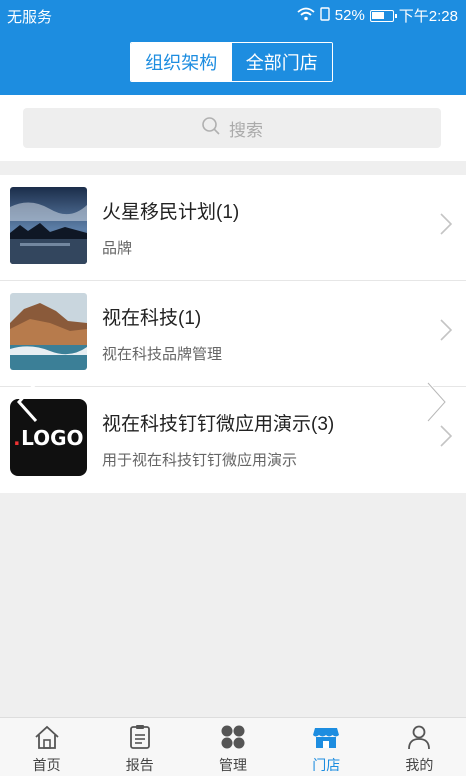 The image size is (466, 776). What do you see at coordinates (46, 765) in the screenshot?
I see `tab-label: 首页` at bounding box center [46, 765].